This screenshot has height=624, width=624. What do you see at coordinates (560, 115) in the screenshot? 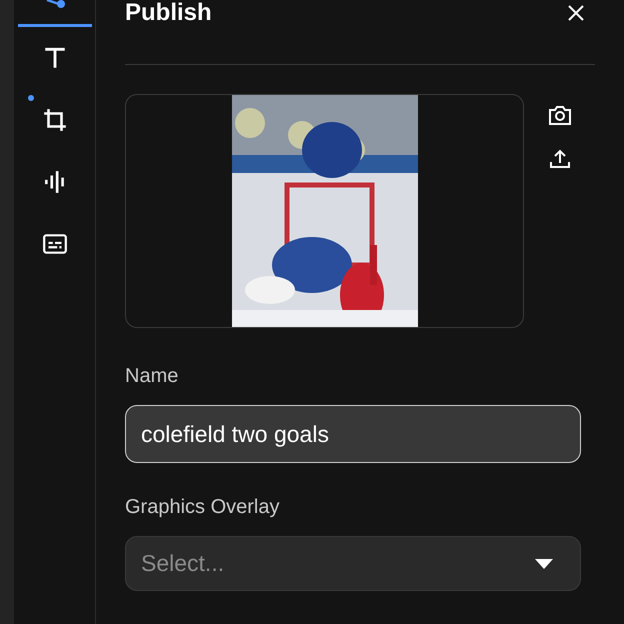
I see `camera-icon` at bounding box center [560, 115].